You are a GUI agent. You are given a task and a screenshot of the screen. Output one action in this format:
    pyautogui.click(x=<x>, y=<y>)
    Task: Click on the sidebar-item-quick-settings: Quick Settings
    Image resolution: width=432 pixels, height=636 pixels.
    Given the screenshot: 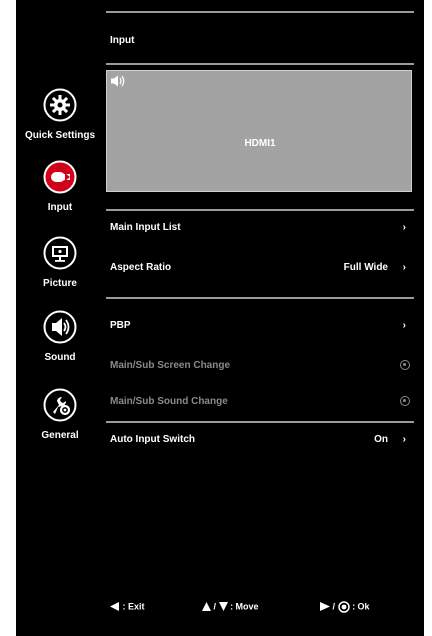 What is the action you would take?
    pyautogui.click(x=60, y=121)
    